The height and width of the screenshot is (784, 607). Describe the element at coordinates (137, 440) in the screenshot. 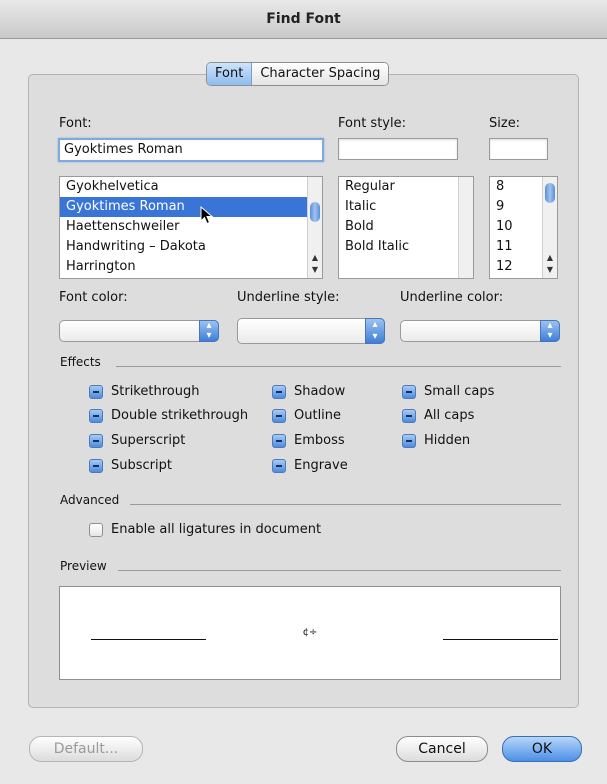

I see `superscript-checkbox: Superscript` at that location.